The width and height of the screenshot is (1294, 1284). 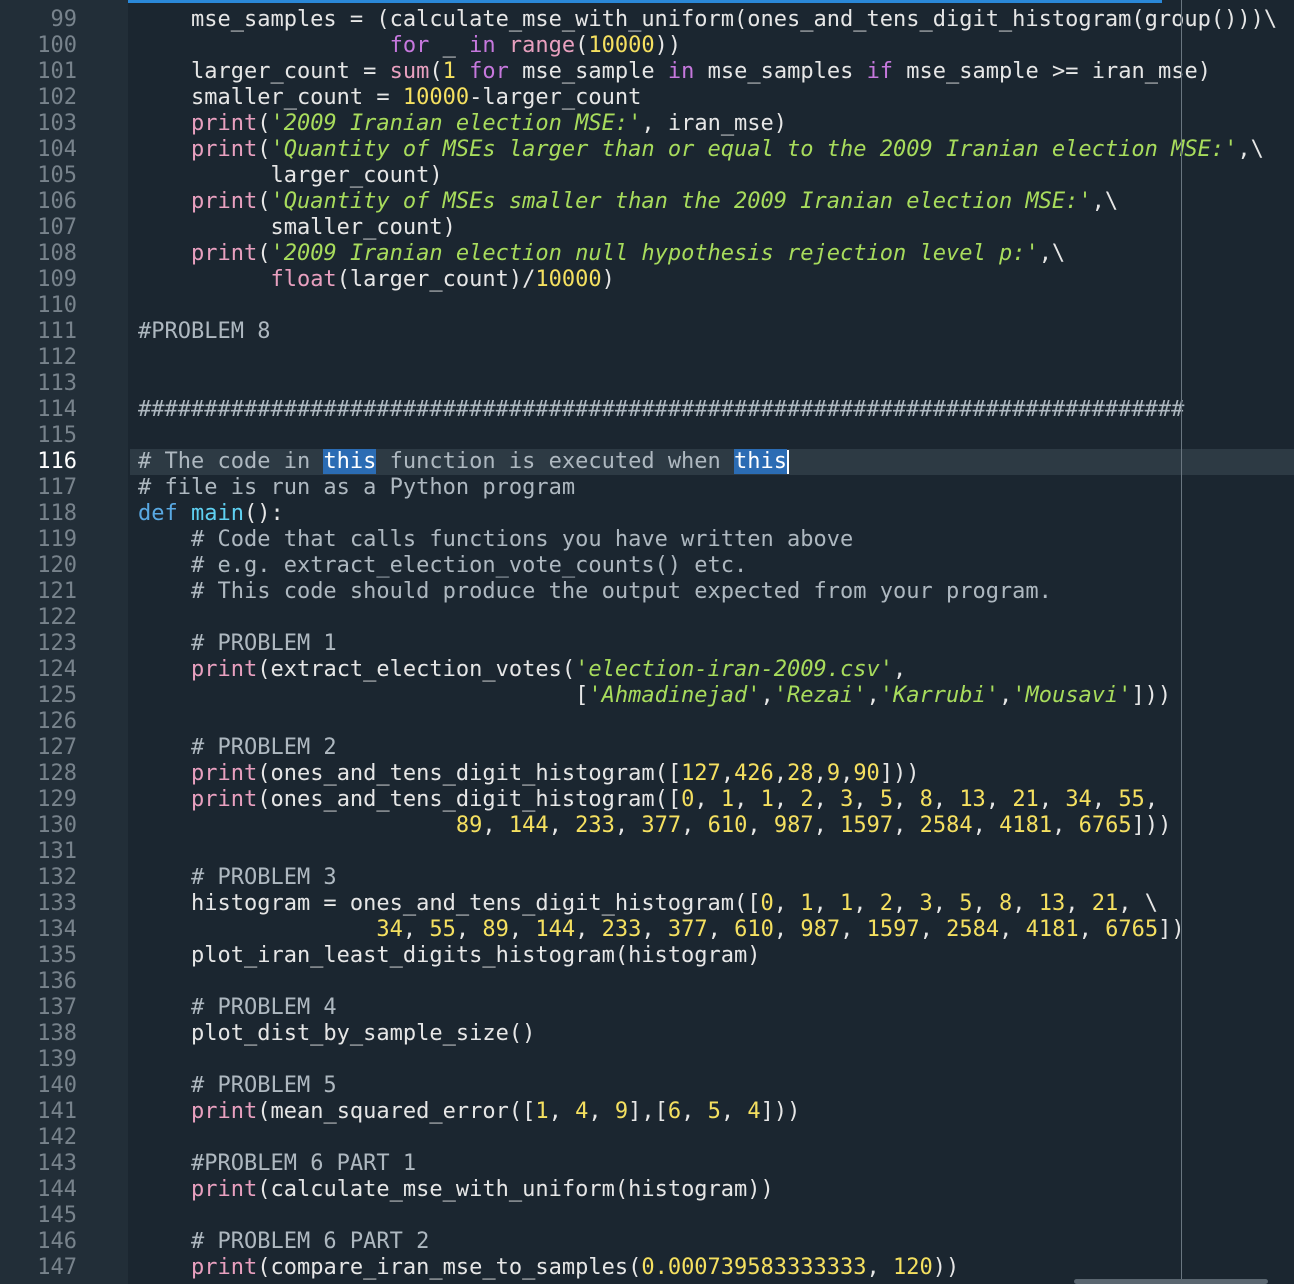 What do you see at coordinates (57, 799) in the screenshot?
I see `line-number: 129` at bounding box center [57, 799].